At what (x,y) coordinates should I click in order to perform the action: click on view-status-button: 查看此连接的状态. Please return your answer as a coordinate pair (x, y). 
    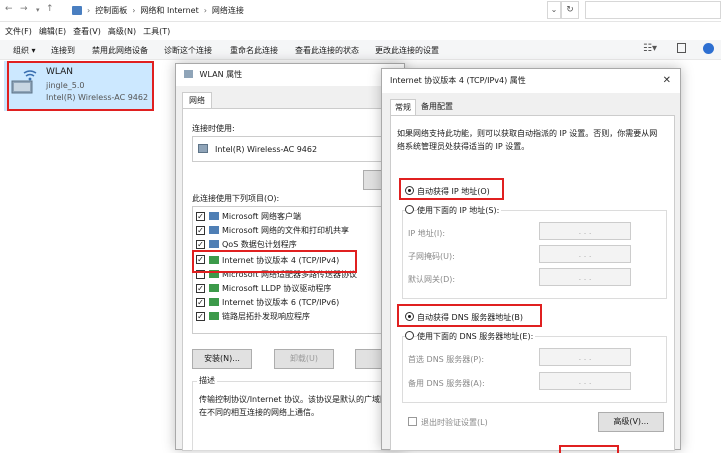
    Looking at the image, I should click on (327, 50).